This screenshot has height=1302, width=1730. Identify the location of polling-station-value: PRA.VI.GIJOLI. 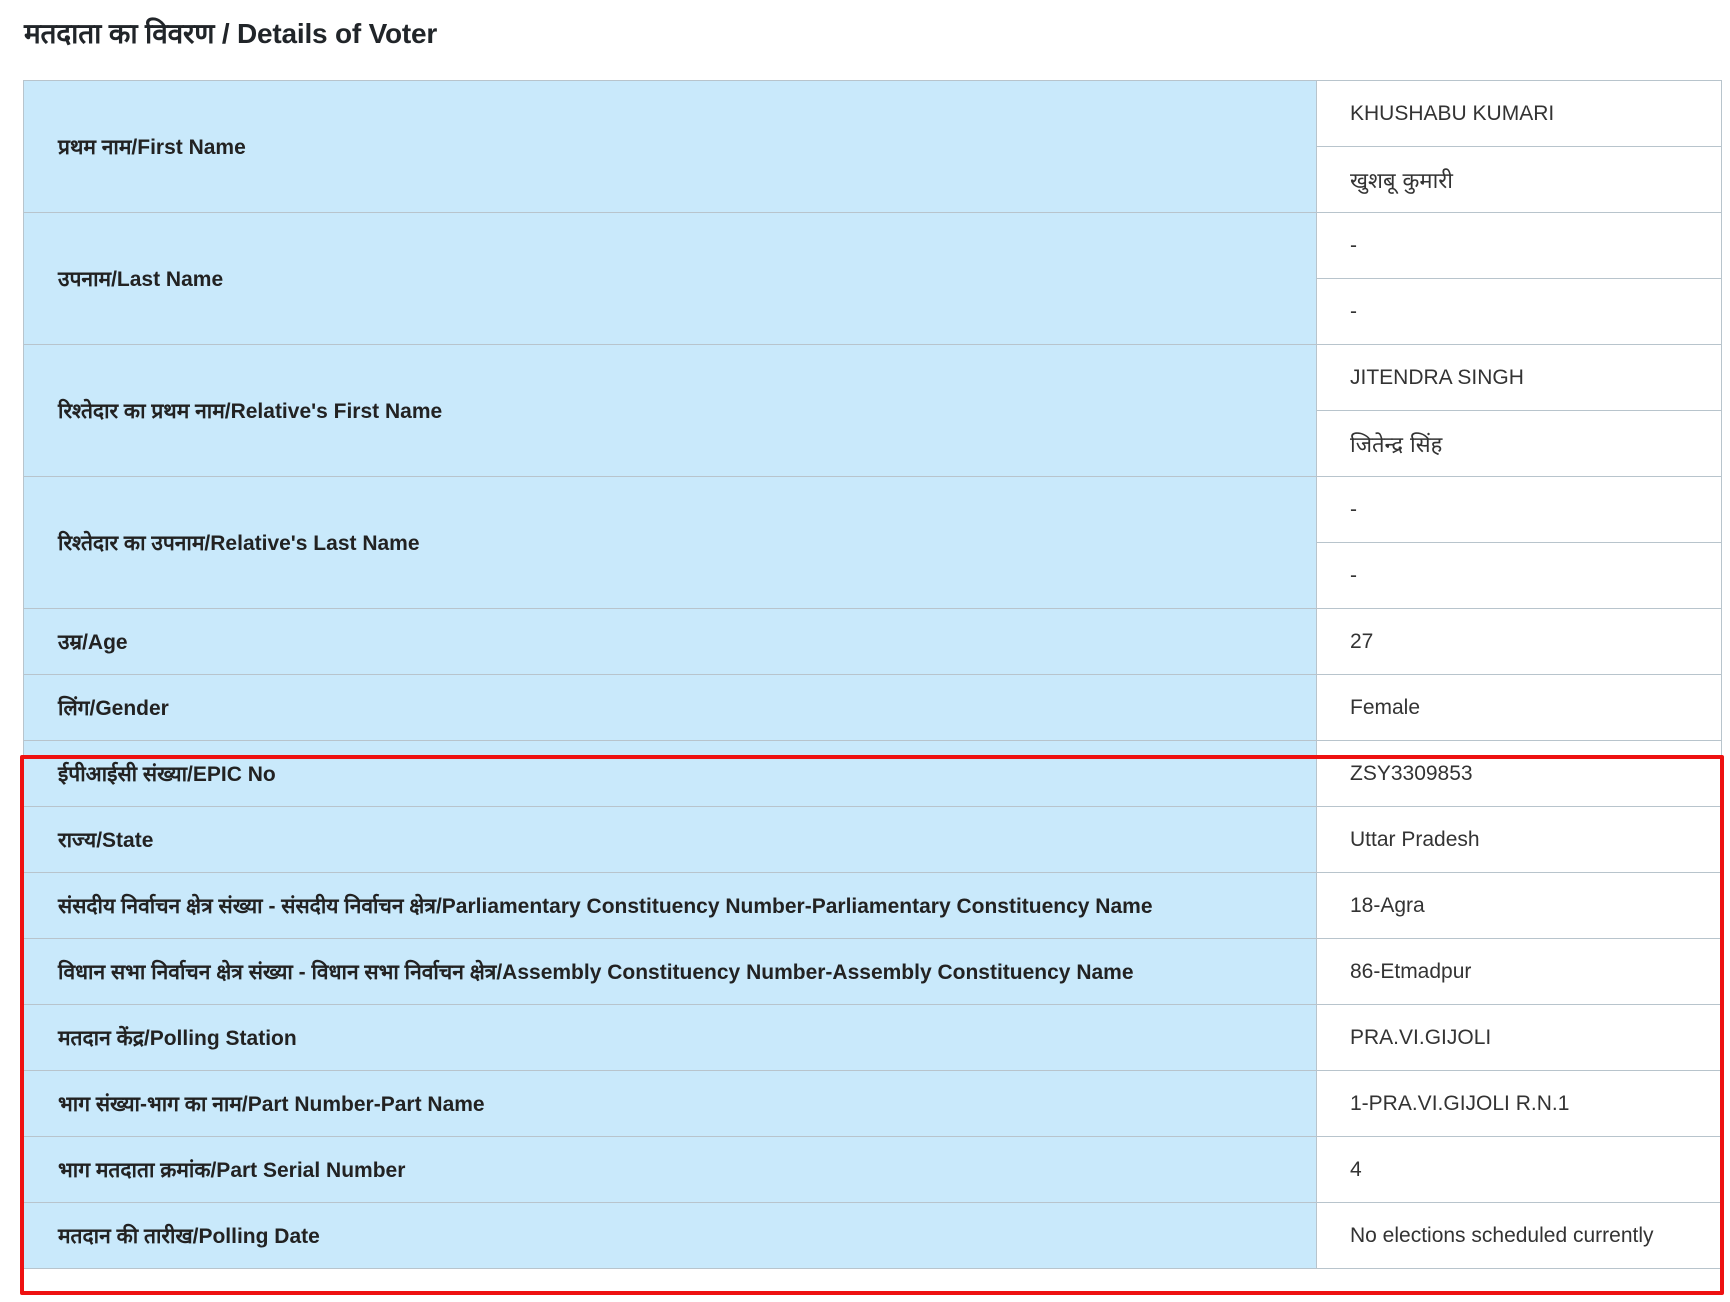
(1519, 1037).